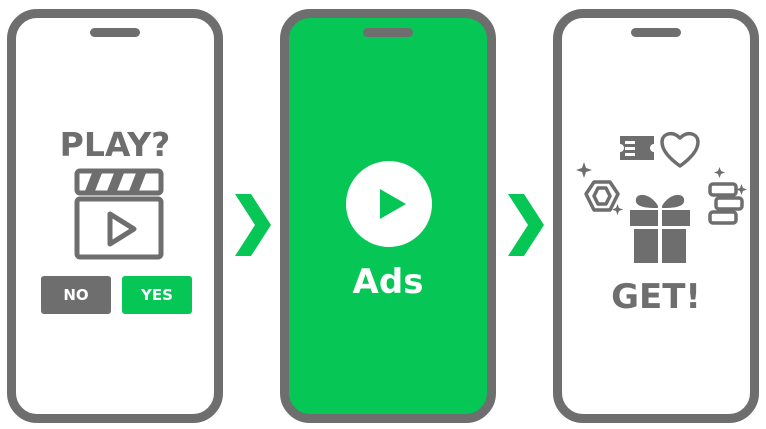  I want to click on ticket-icon, so click(637, 148).